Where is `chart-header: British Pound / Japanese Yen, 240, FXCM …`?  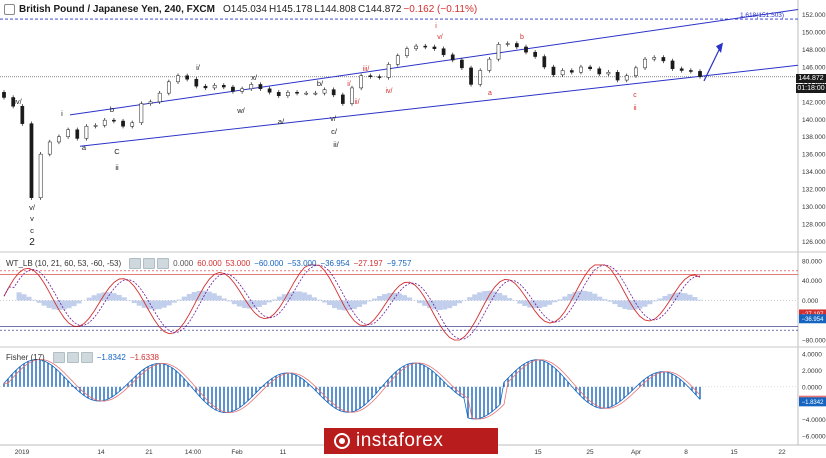 chart-header: British Pound / Japanese Yen, 240, FXCM … is located at coordinates (240, 9).